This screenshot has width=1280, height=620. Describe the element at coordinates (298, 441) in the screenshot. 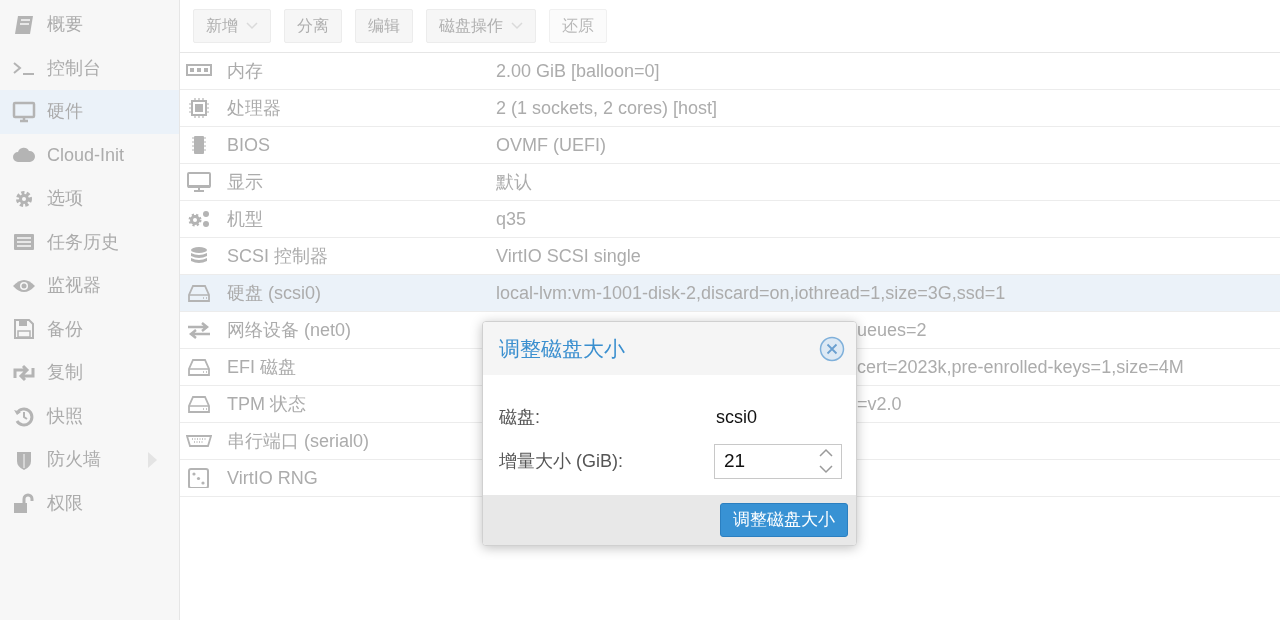

I see `row-name: 串行端口 (serial0)` at that location.